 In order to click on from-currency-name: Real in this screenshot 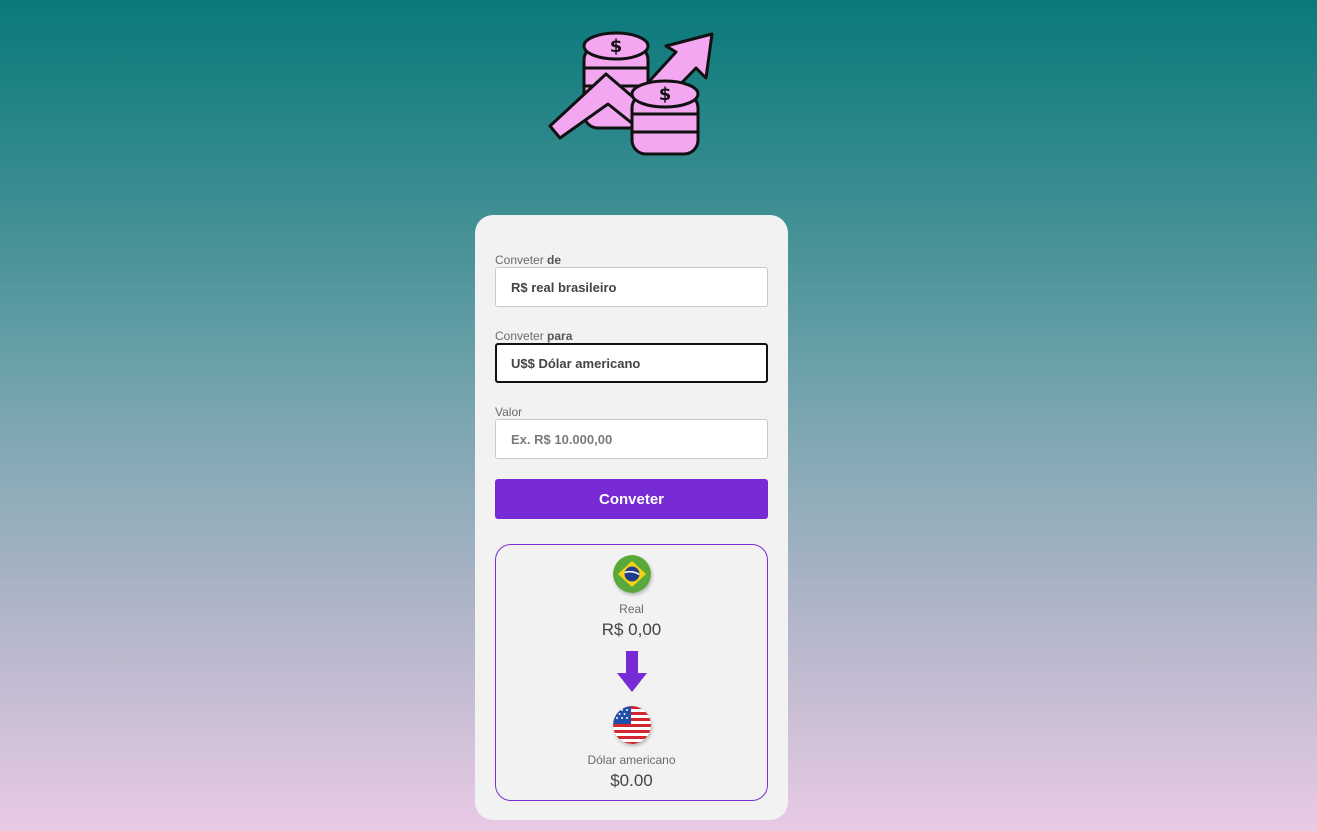, I will do `click(631, 609)`.